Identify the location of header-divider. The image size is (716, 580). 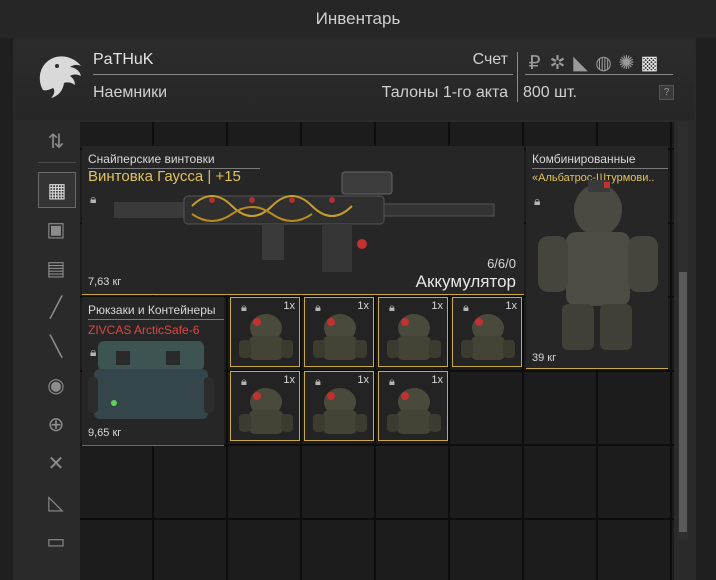
(303, 74).